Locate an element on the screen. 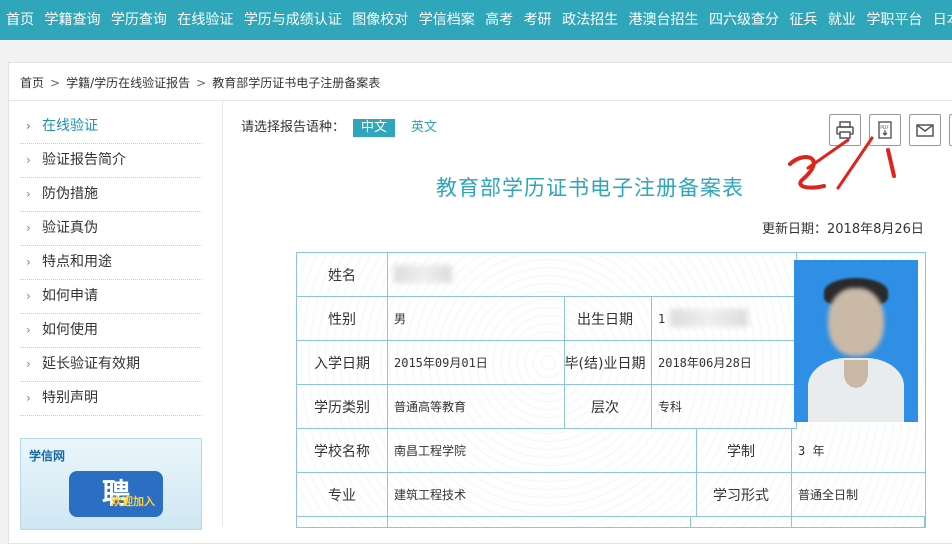 Image resolution: width=952 pixels, height=544 pixels. nav-xueji: 学籍查询 is located at coordinates (72, 20).